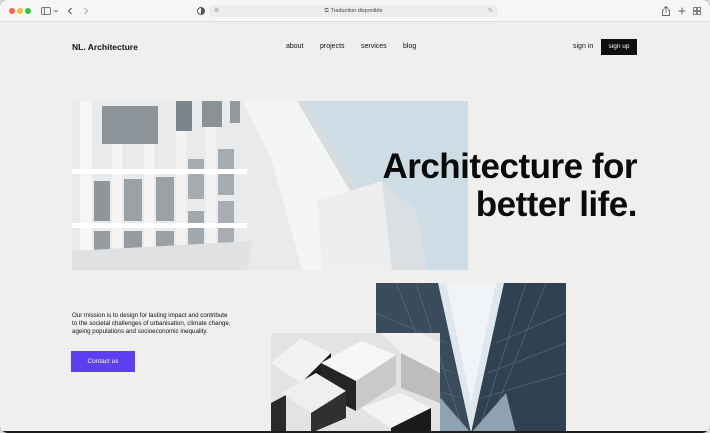  I want to click on back-icon, so click(70, 11).